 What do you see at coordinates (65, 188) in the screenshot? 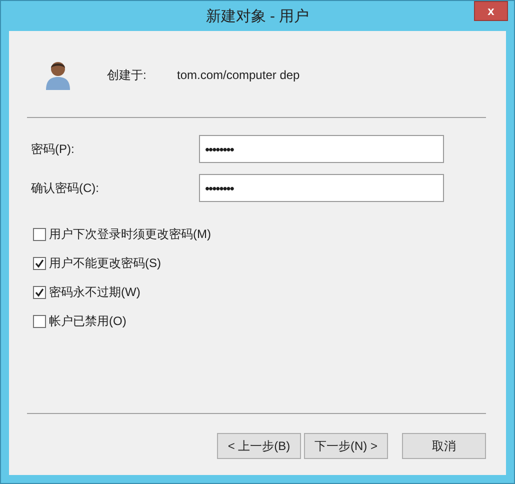
I see `field-label: 确认密码(C):` at bounding box center [65, 188].